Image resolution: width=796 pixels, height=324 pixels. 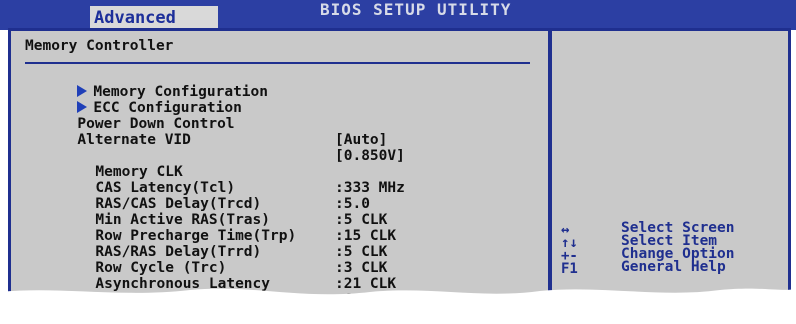 What do you see at coordinates (154, 18) in the screenshot?
I see `tab-advanced: Advanced` at bounding box center [154, 18].